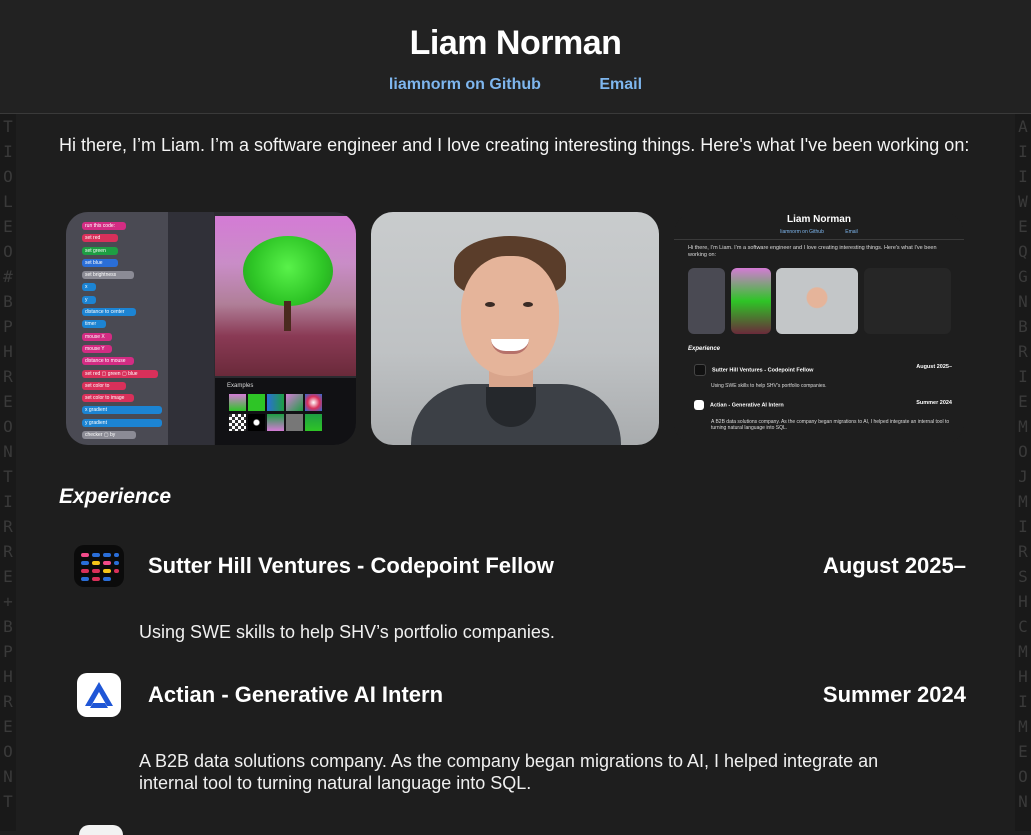  What do you see at coordinates (285, 411) in the screenshot?
I see `examples-panel: Examples` at bounding box center [285, 411].